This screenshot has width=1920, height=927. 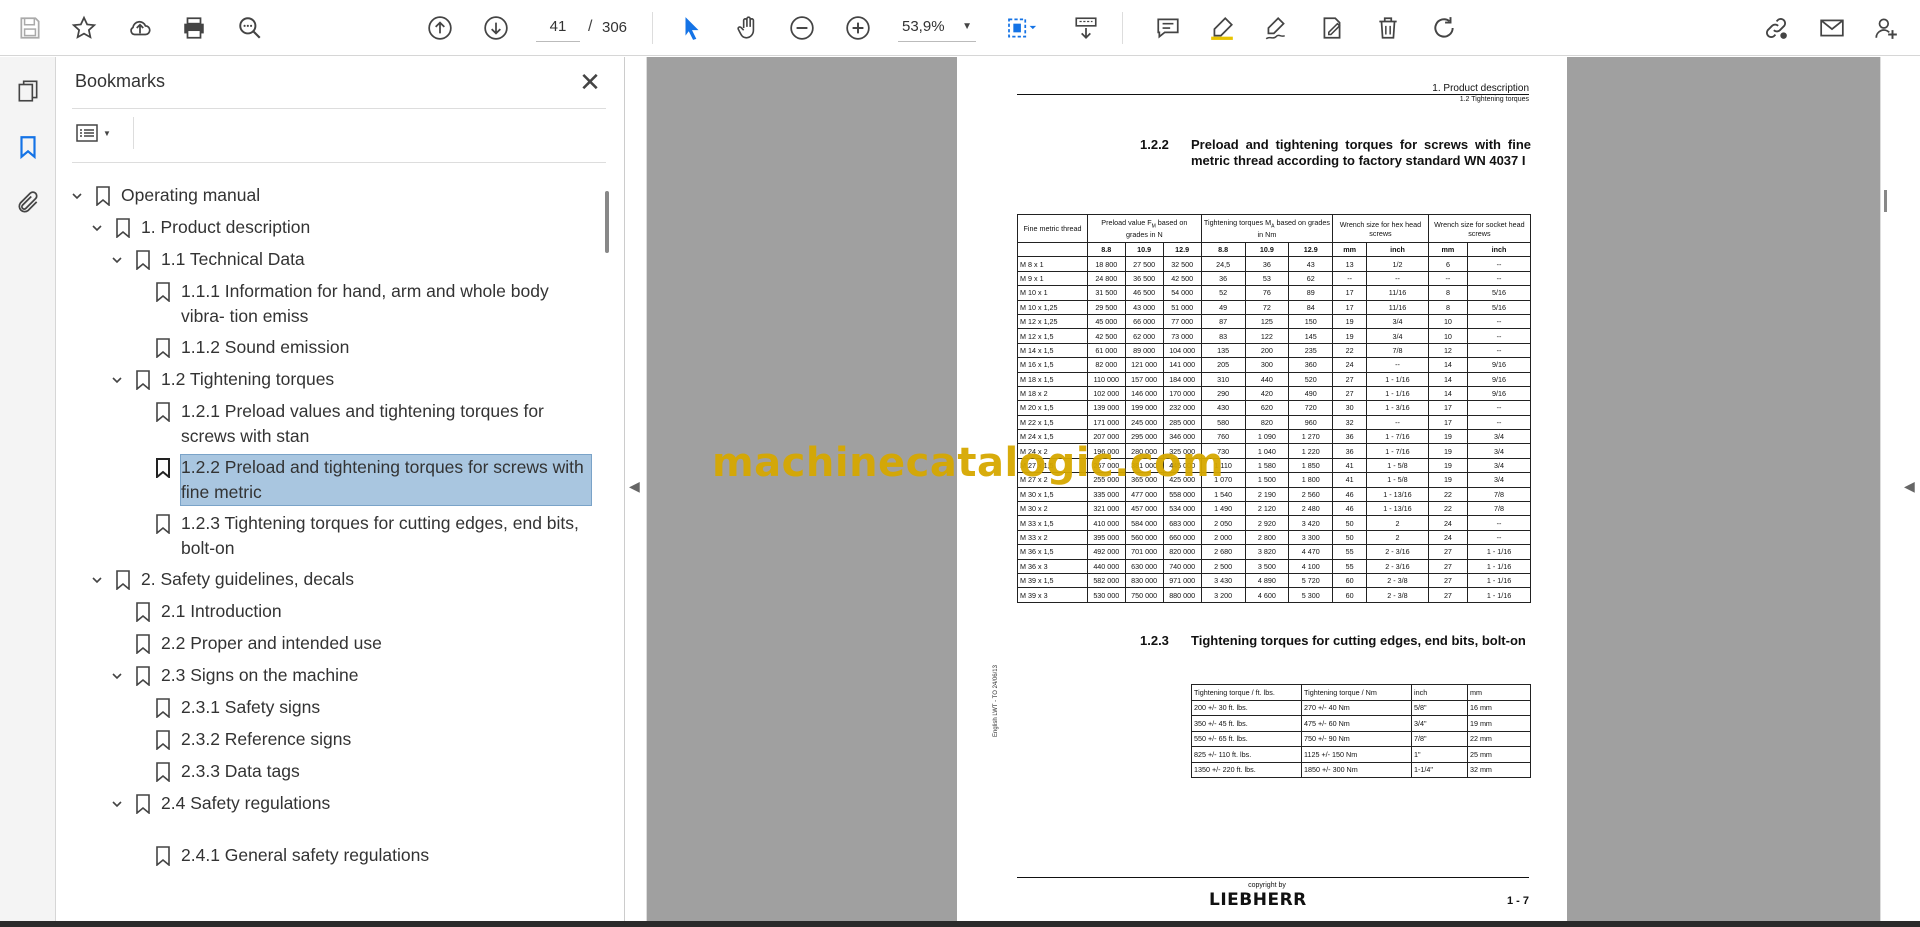 I want to click on table-cell: 13, so click(x=1350, y=264).